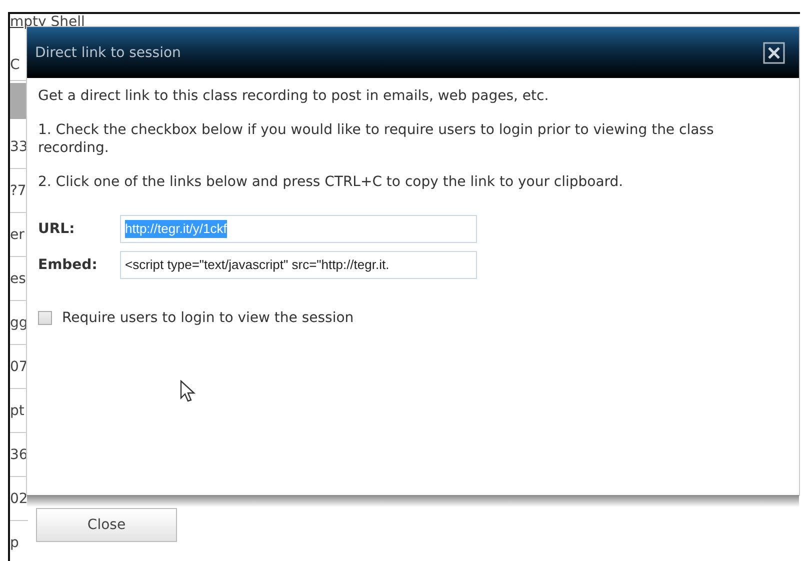  I want to click on close-icon, so click(774, 53).